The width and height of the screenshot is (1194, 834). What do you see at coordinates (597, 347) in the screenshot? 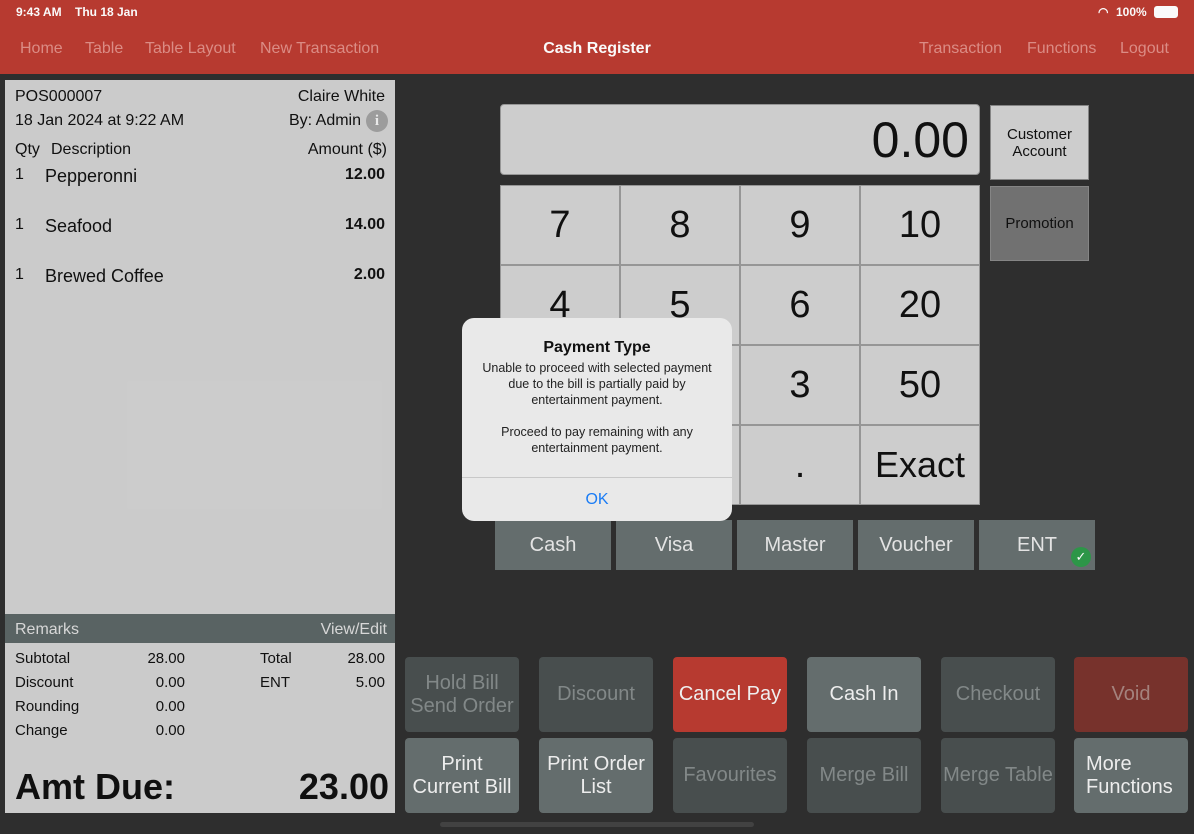
I see `alert-title: Payment Type` at bounding box center [597, 347].